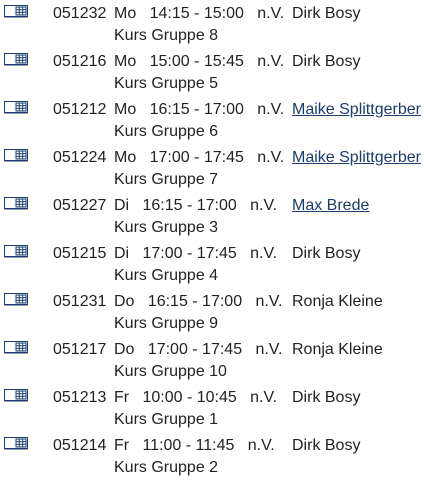  I want to click on course-time: 10:00 - 10:45, so click(189, 397).